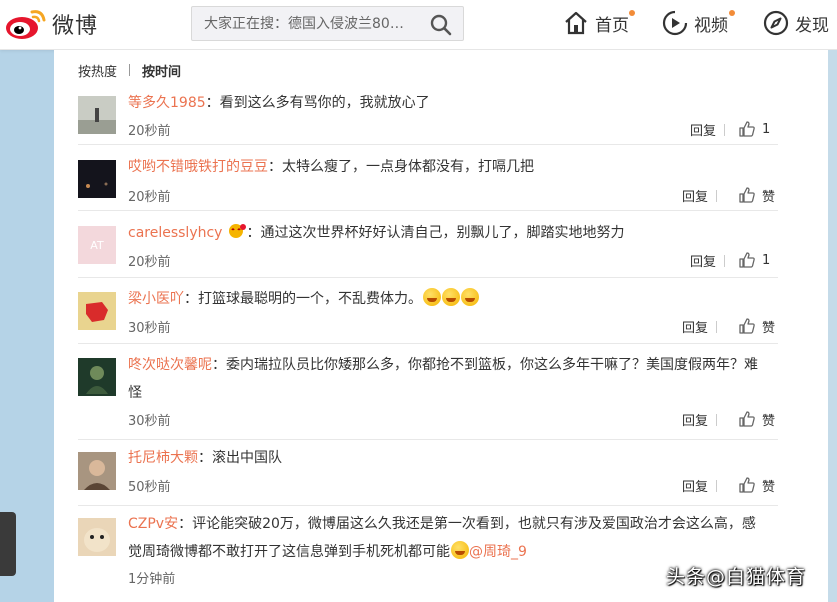 Image resolution: width=837 pixels, height=602 pixels. Describe the element at coordinates (776, 23) in the screenshot. I see `compass-icon` at that location.